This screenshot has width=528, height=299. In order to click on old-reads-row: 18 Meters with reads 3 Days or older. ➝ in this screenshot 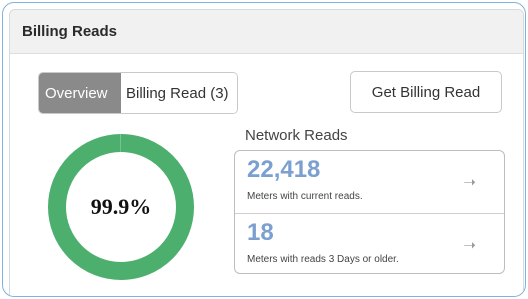, I will do `click(369, 243)`.